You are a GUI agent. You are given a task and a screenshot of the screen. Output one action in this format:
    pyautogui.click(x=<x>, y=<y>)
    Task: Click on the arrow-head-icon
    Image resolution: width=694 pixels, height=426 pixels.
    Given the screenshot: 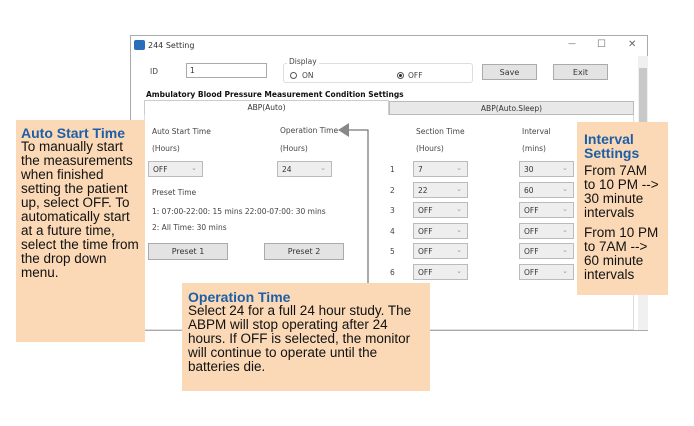 What is the action you would take?
    pyautogui.click(x=343, y=130)
    